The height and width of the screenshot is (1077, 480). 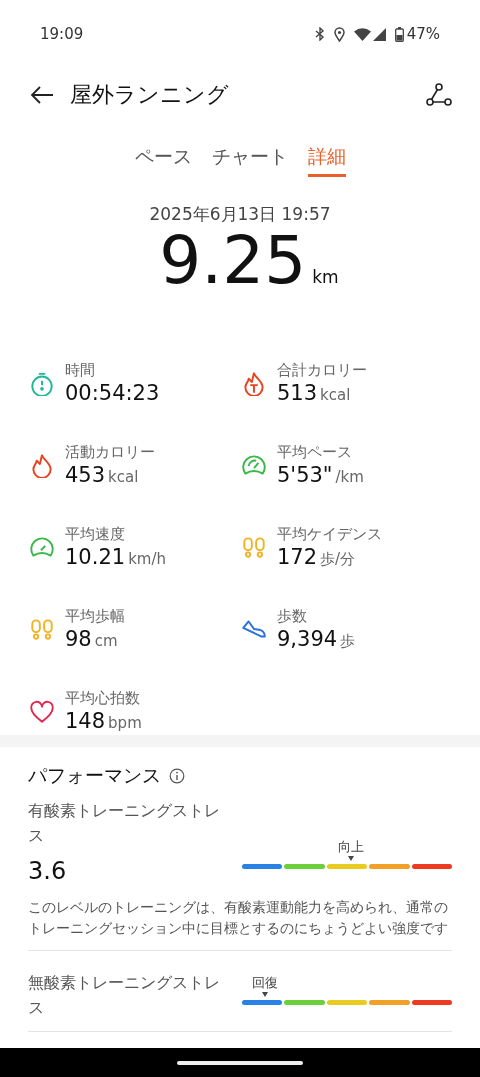 I want to click on metric-label: 活動カロリー, so click(x=110, y=452).